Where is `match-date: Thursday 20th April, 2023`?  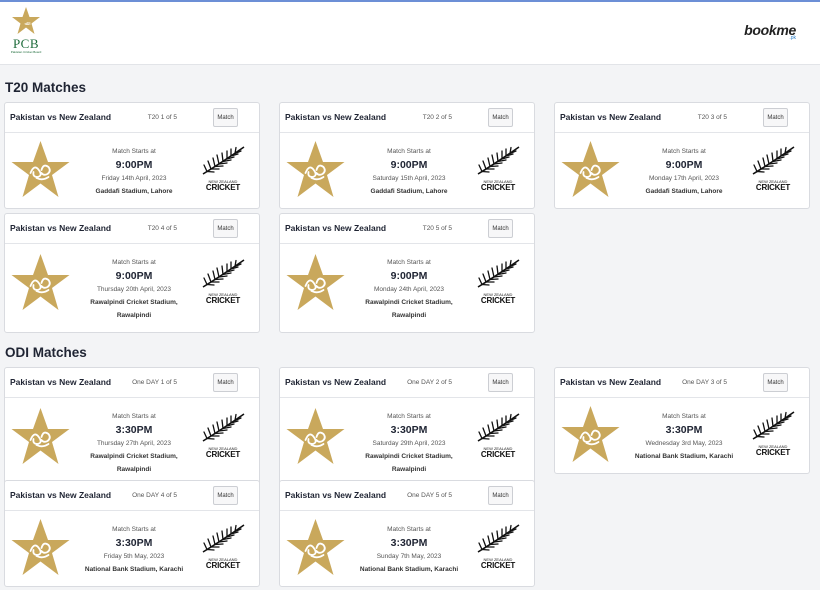 match-date: Thursday 20th April, 2023 is located at coordinates (134, 289).